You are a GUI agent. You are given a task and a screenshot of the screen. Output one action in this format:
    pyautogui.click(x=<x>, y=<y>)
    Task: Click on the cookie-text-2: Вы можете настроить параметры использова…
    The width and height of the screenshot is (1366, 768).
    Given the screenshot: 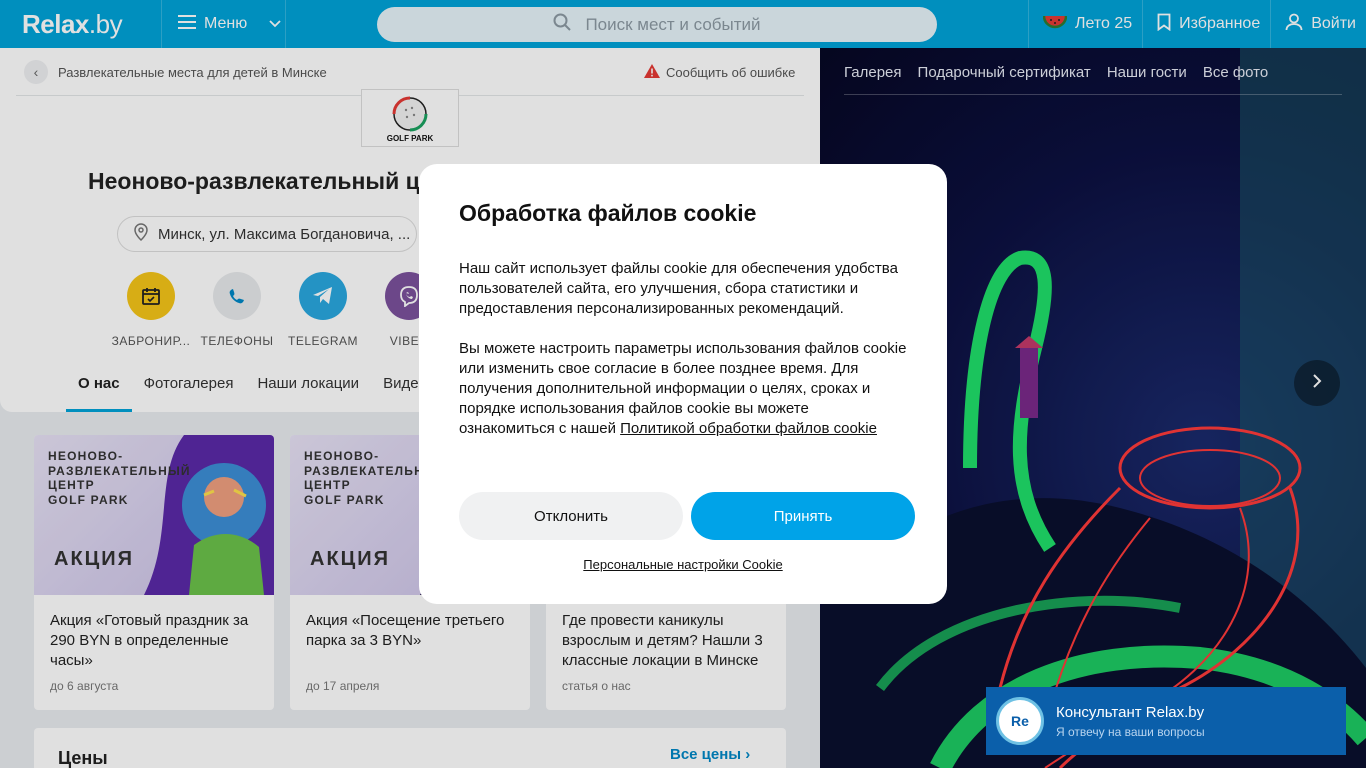 What is the action you would take?
    pyautogui.click(x=683, y=389)
    